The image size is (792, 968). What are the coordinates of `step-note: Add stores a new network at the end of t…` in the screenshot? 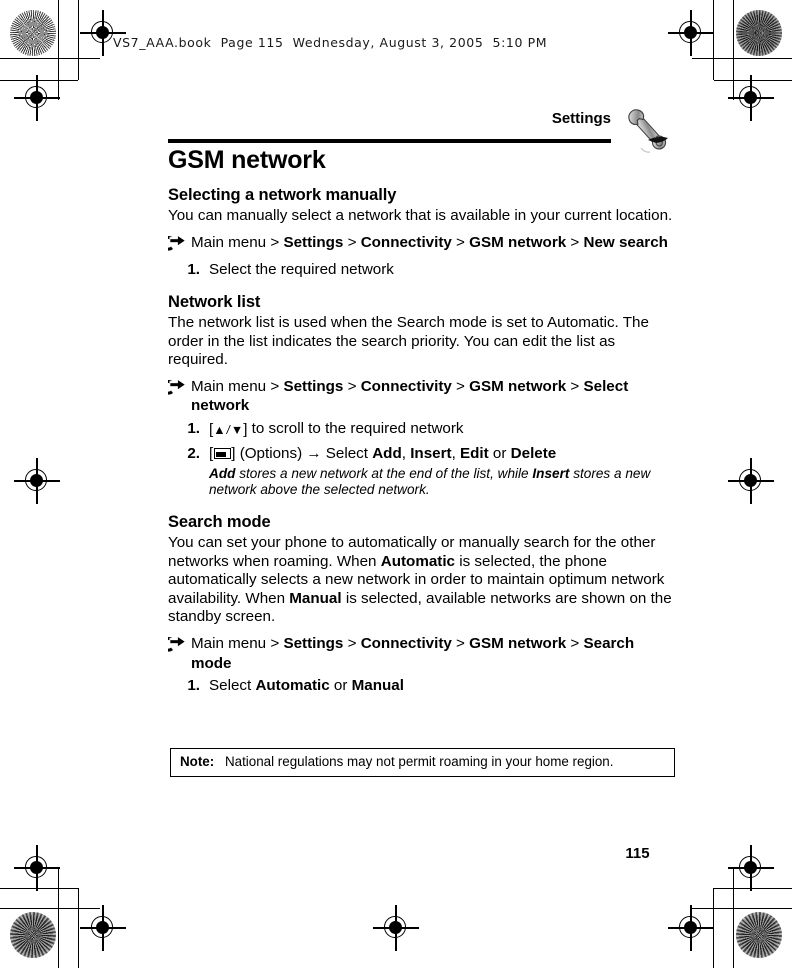 It's located at (441, 482).